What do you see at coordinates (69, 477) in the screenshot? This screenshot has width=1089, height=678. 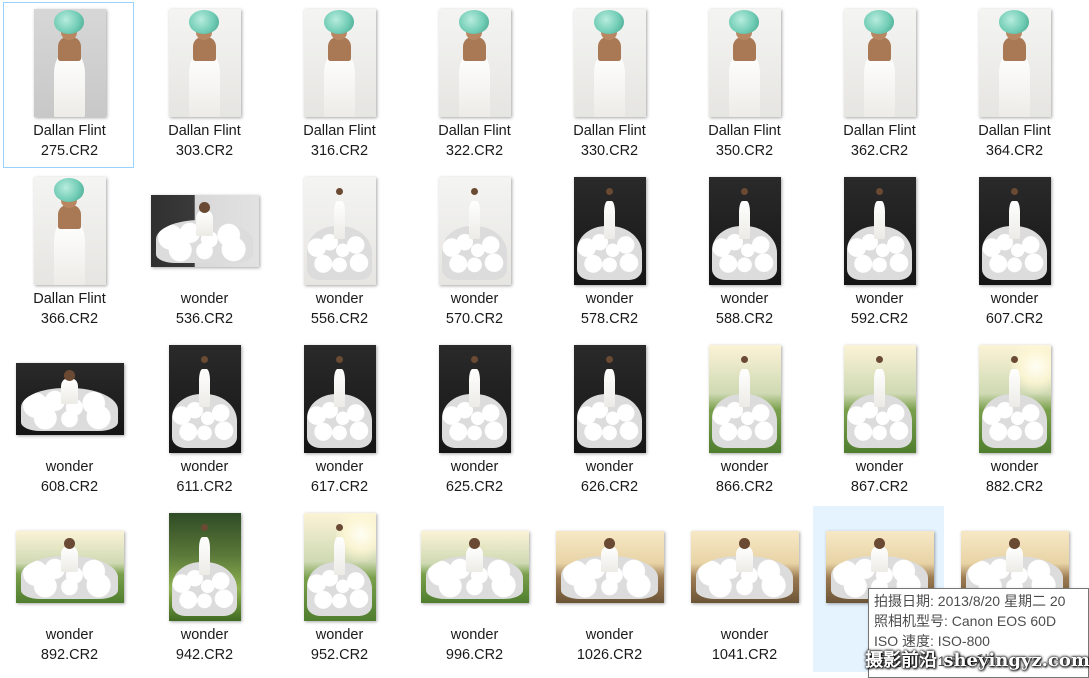 I see `file-name-label: wonder 608.CR2` at bounding box center [69, 477].